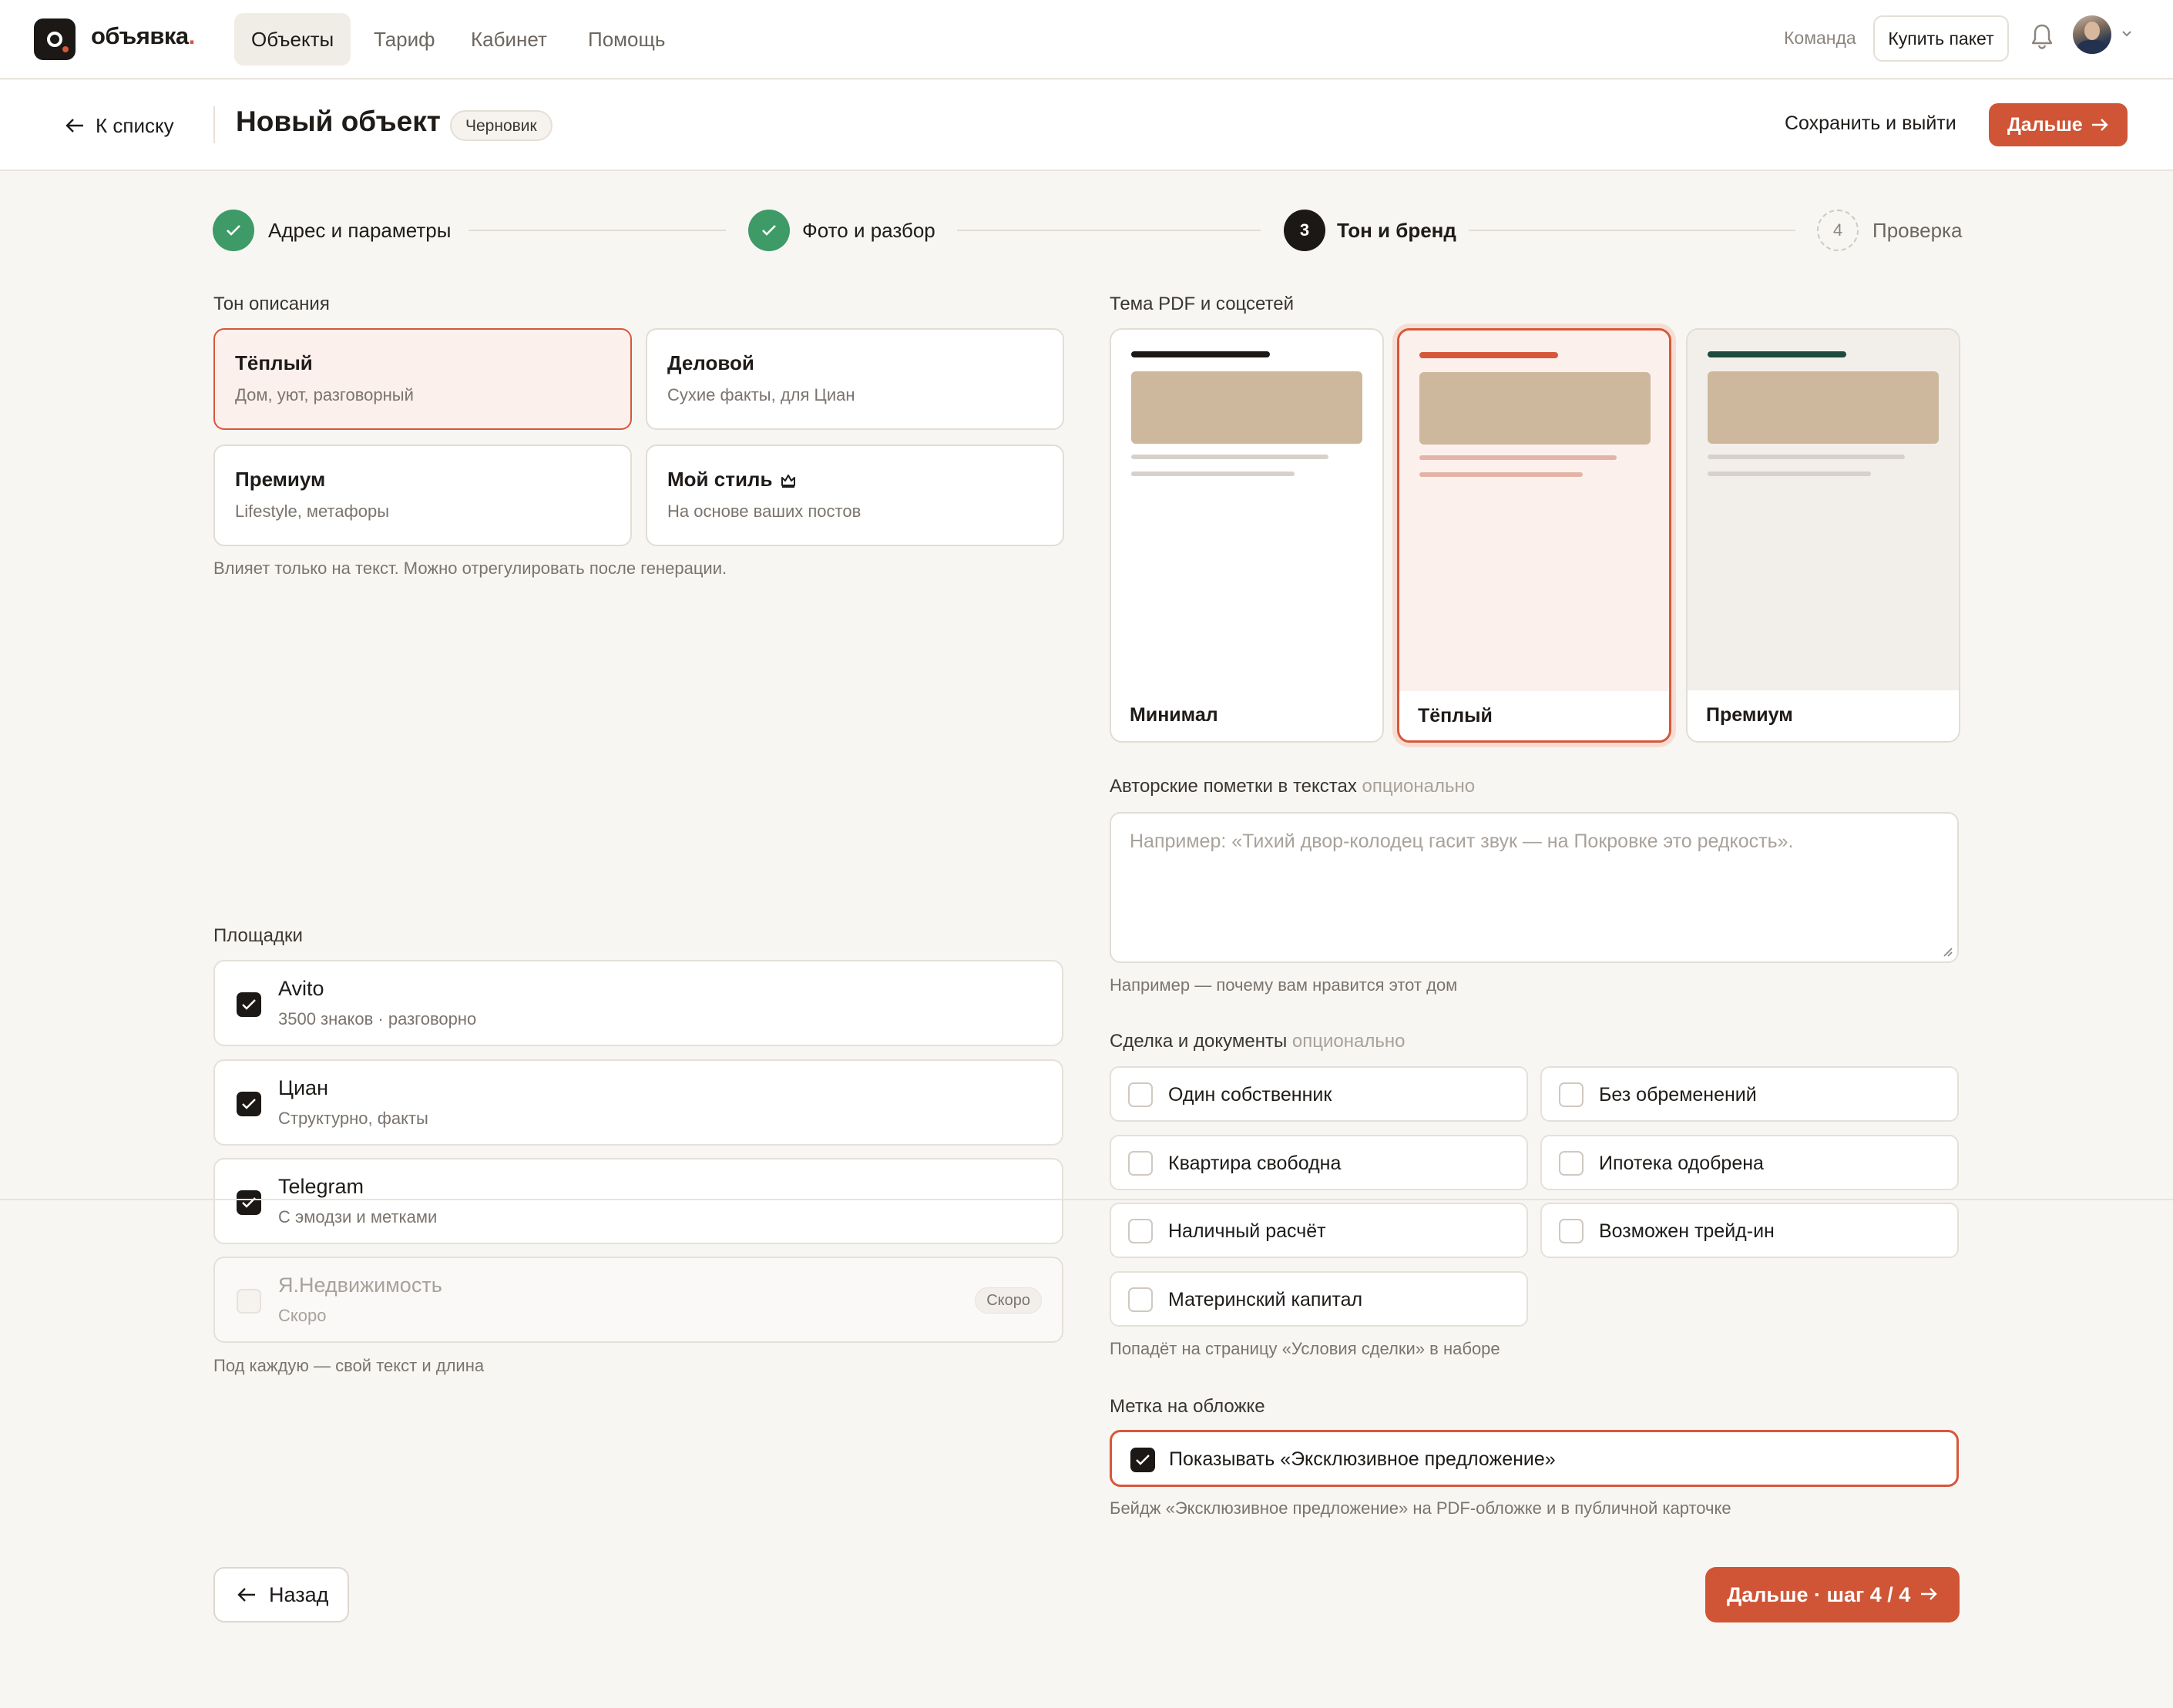 This screenshot has height=1708, width=2173. Describe the element at coordinates (1199, 1041) in the screenshot. I see `deal-label-text: Сделка и документы` at that location.